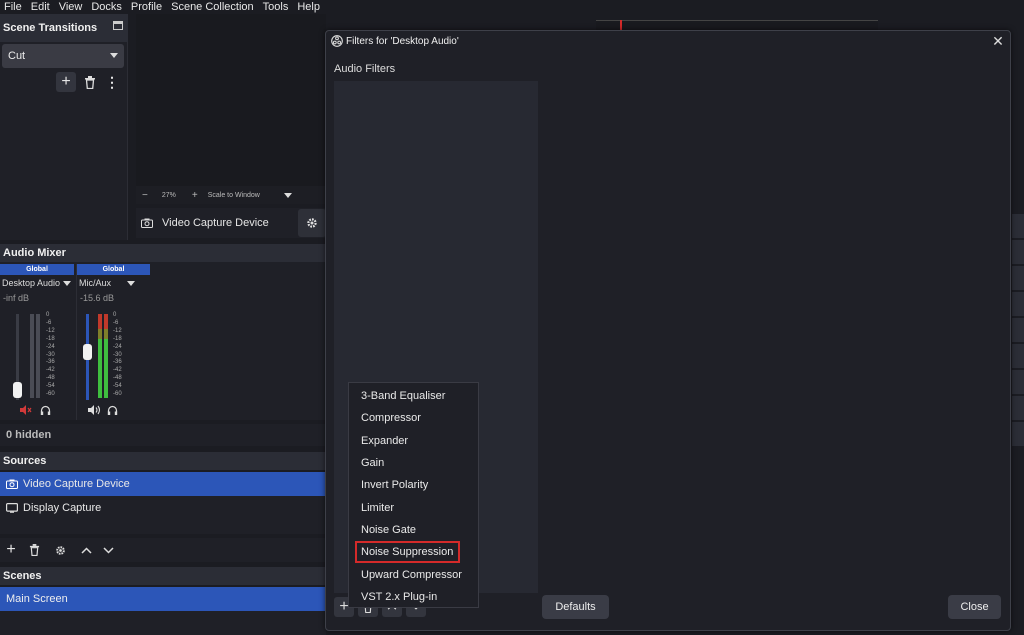  I want to click on chevron-up-icon, so click(86, 550).